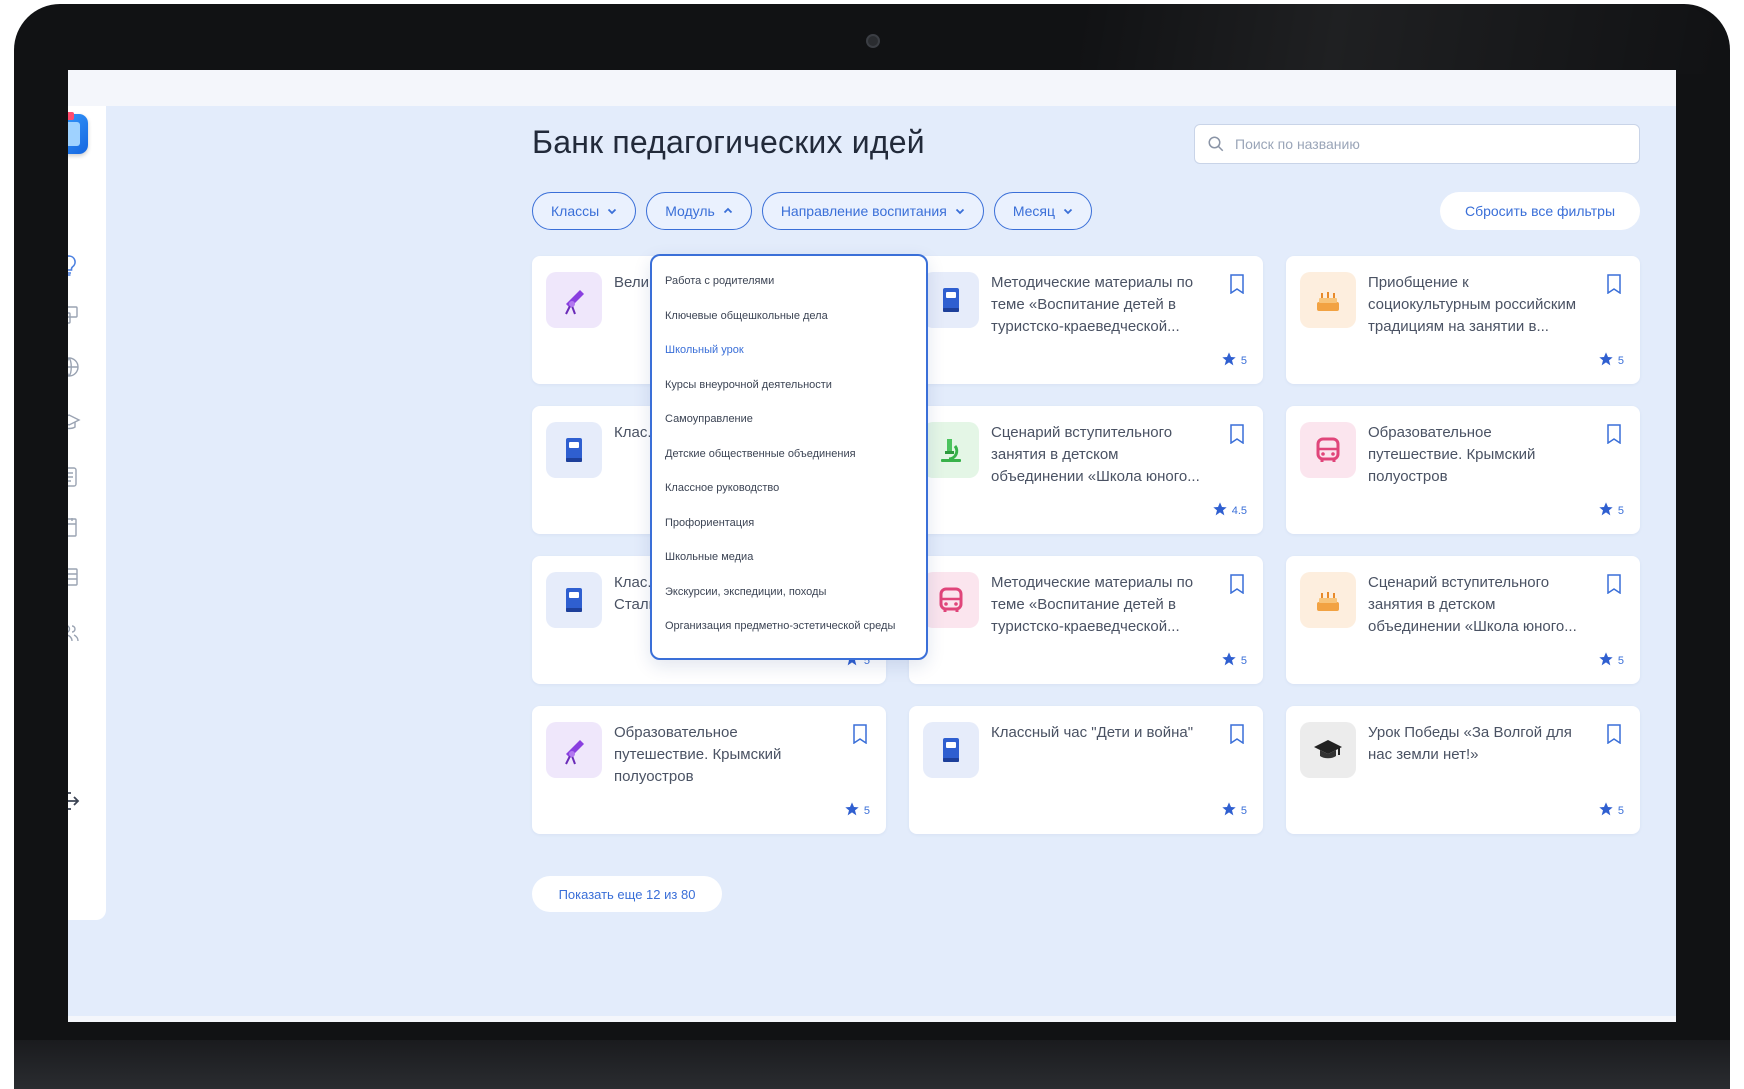 Image resolution: width=1744 pixels, height=1089 pixels. What do you see at coordinates (789, 350) in the screenshot?
I see `dropdown-option: Школьный урок` at bounding box center [789, 350].